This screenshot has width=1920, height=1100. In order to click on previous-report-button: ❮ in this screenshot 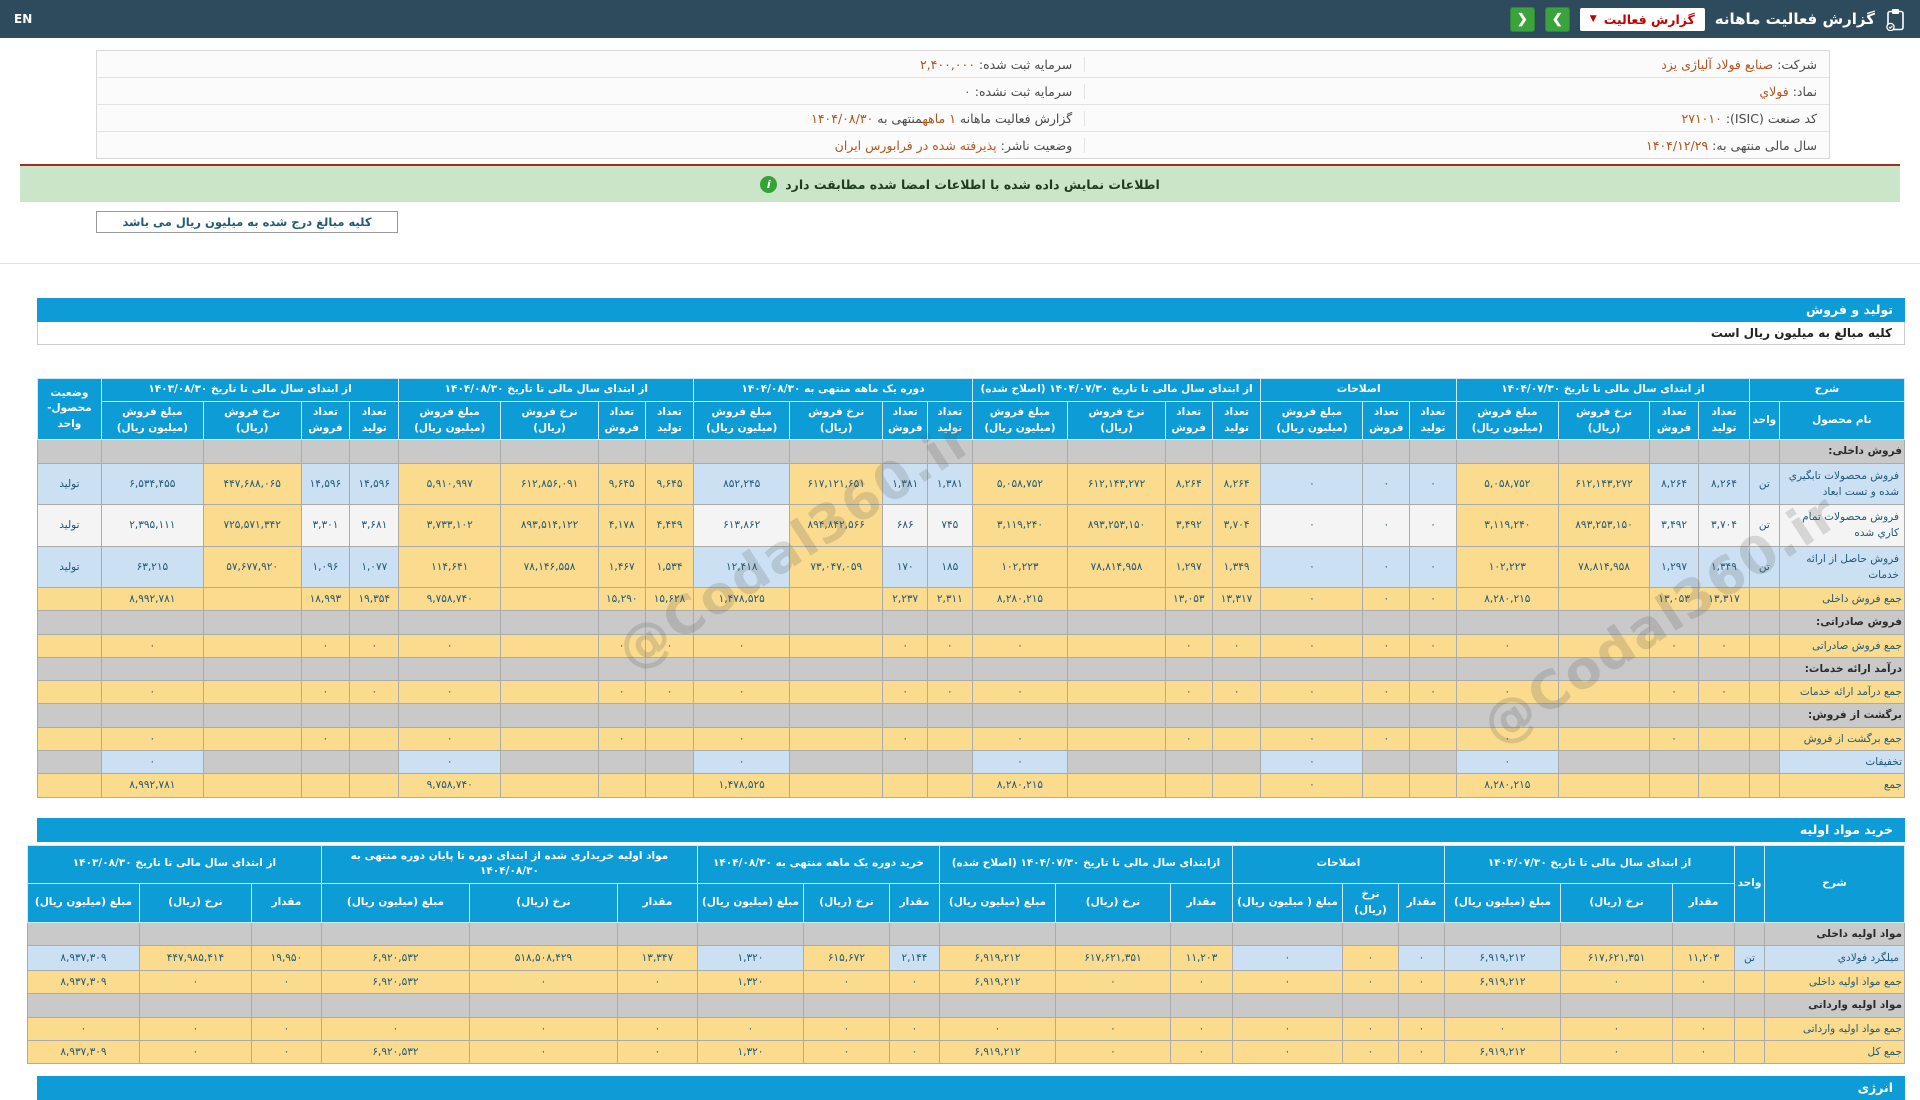, I will do `click(1522, 19)`.